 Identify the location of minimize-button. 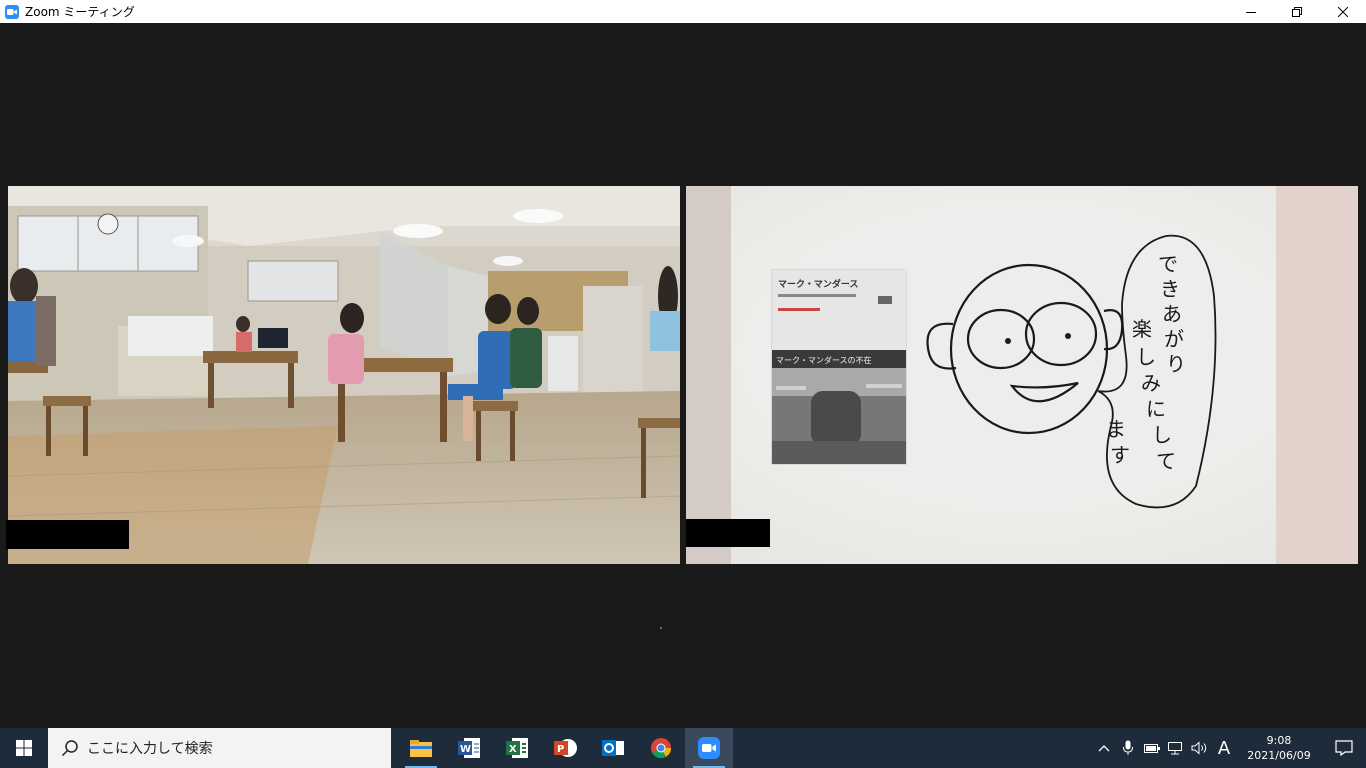
(1251, 11).